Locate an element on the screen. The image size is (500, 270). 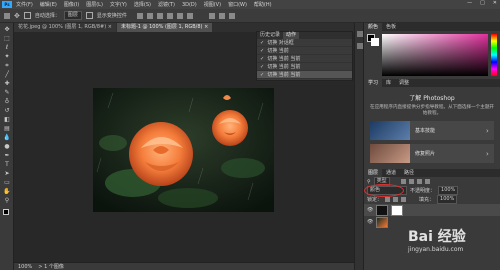
color-picker-field is located at coordinates (435, 55).